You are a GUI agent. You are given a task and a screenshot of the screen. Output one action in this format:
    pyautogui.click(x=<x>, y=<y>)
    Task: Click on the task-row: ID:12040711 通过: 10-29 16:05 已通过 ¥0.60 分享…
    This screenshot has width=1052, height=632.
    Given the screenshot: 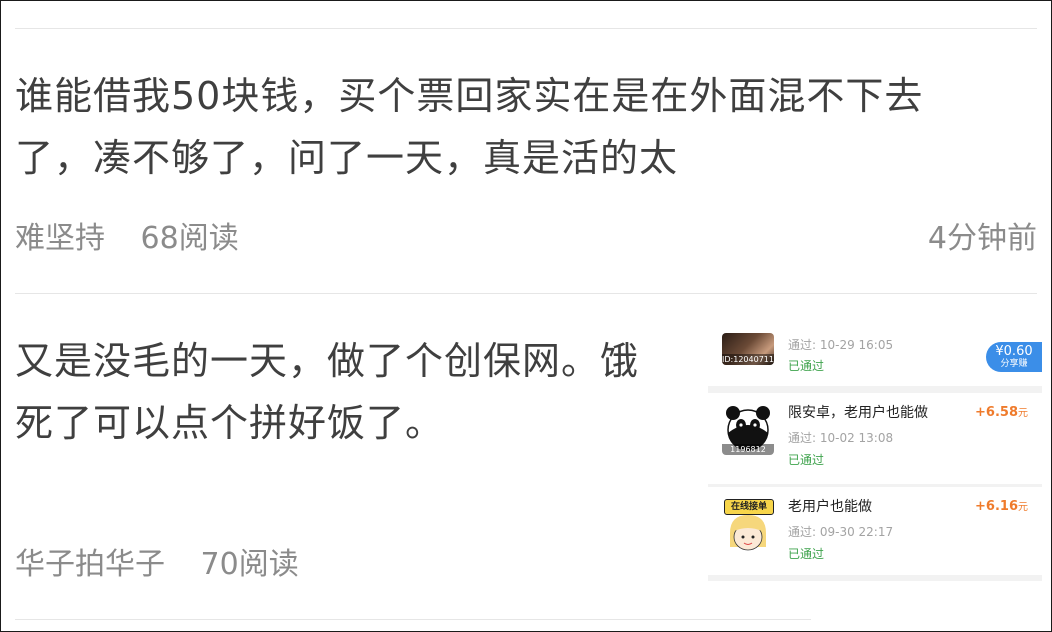 What is the action you would take?
    pyautogui.click(x=875, y=354)
    